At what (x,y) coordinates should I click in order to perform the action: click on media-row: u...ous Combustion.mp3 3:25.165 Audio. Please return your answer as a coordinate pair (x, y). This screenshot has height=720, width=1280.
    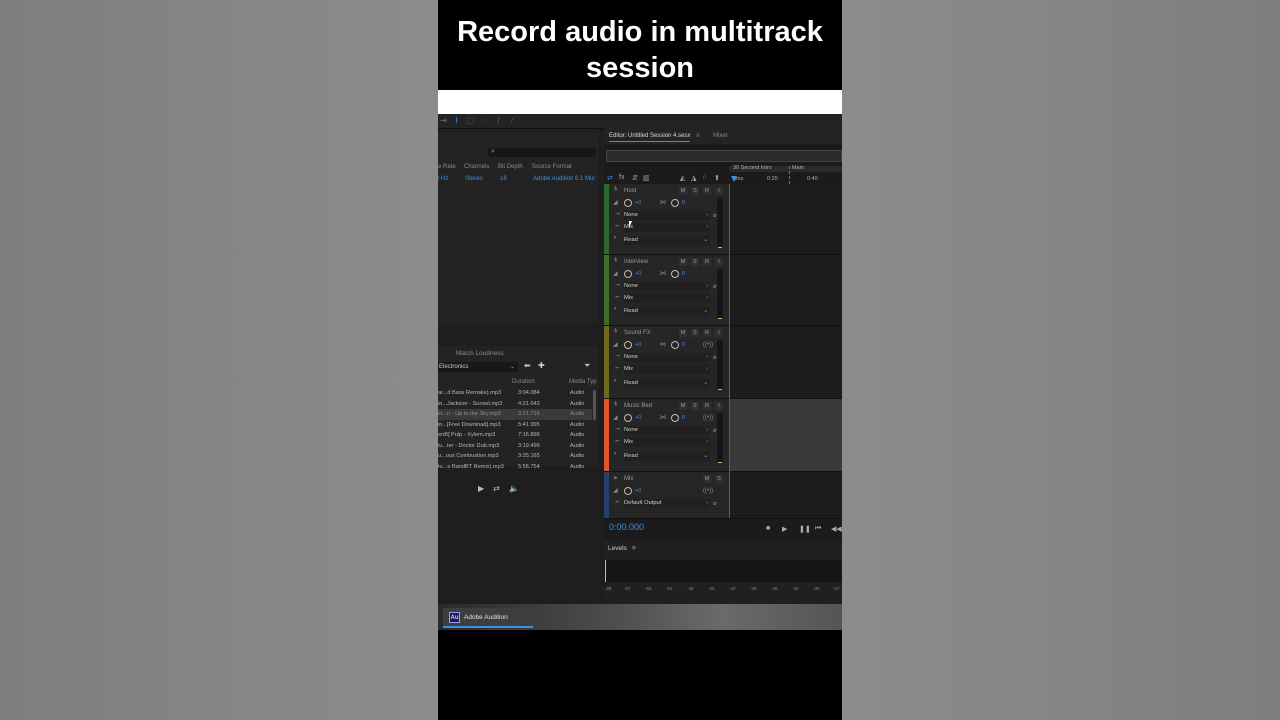
    Looking at the image, I should click on (515, 456).